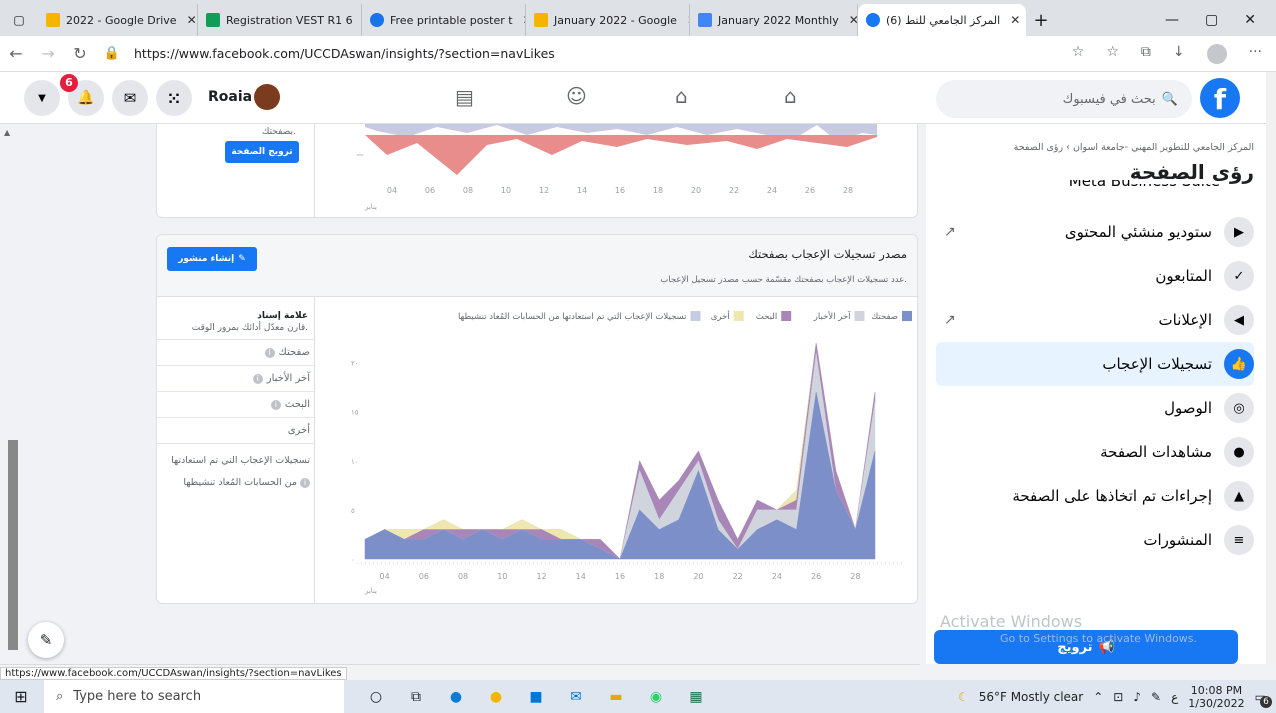  Describe the element at coordinates (48, 53) in the screenshot. I see `forward-button: →` at that location.